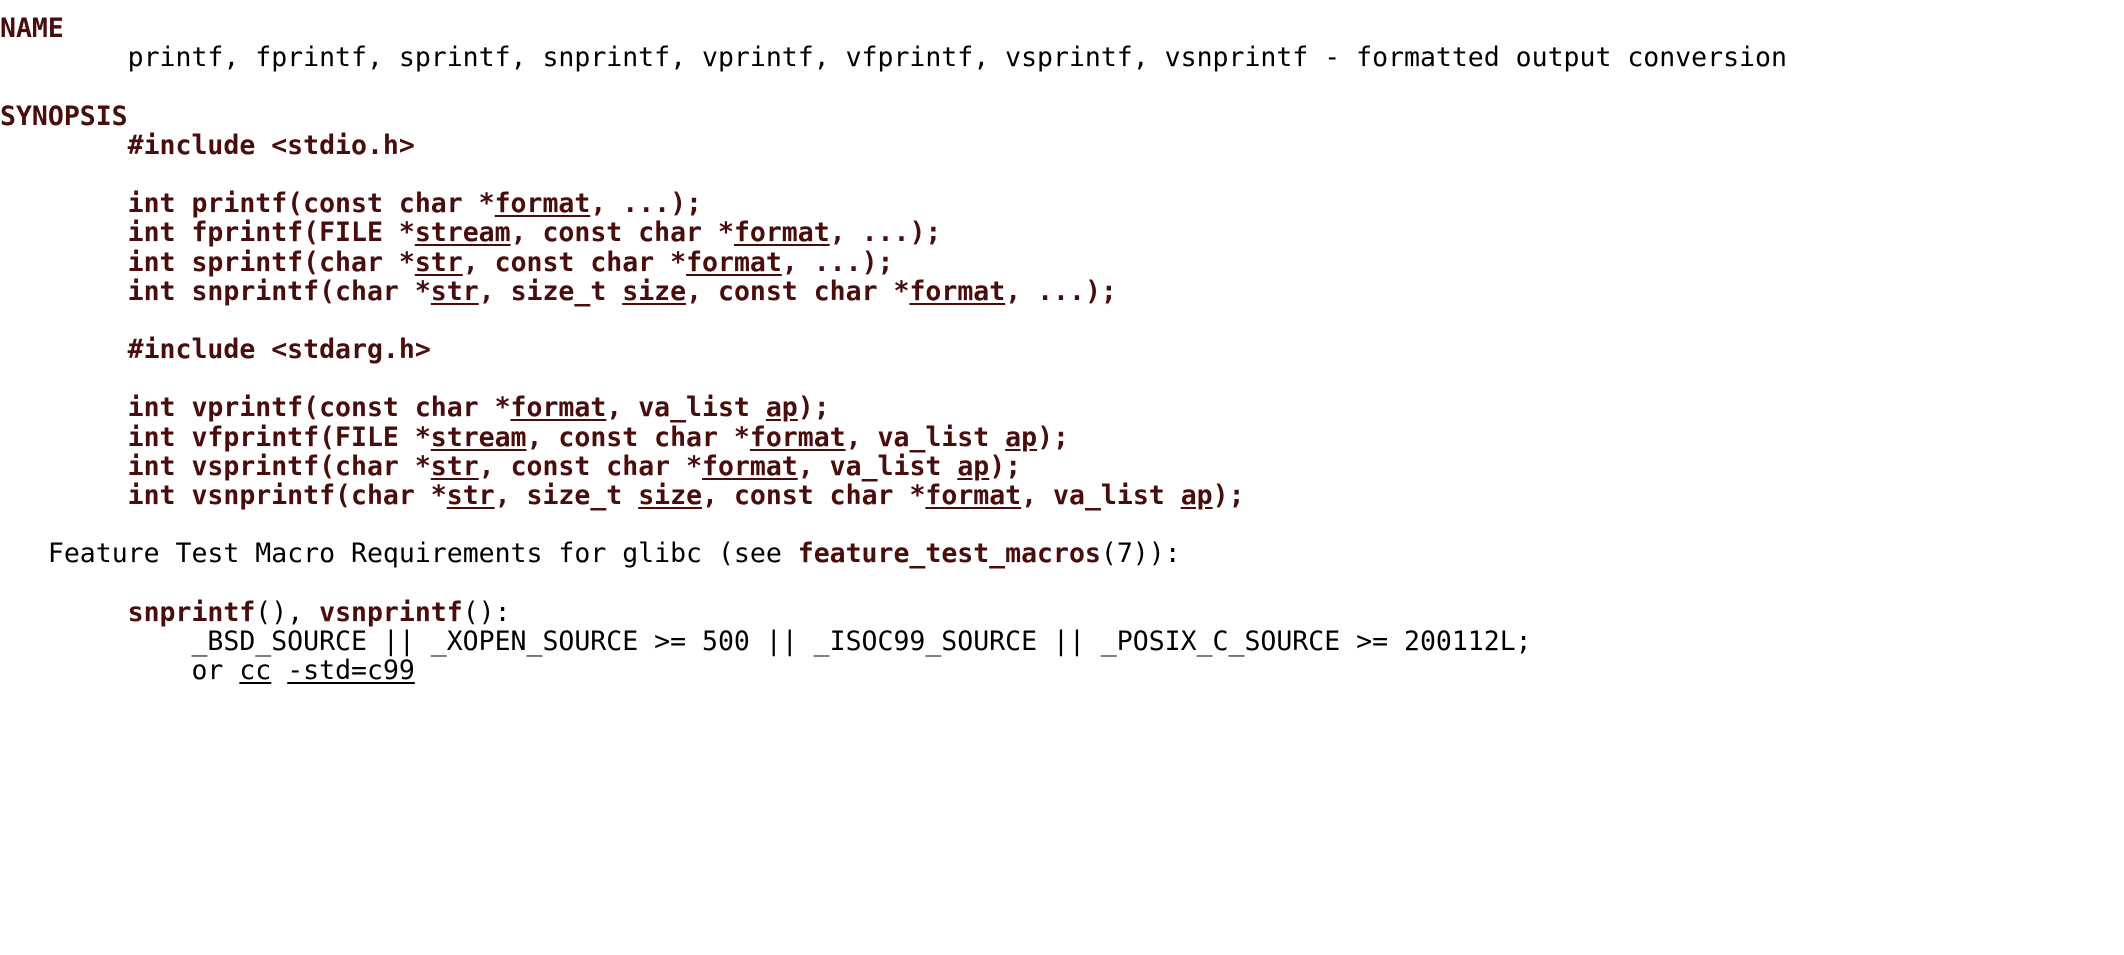 The height and width of the screenshot is (955, 2124). Describe the element at coordinates (271, 233) in the screenshot. I see `text-run-bold: int fprintf(FILE *` at that location.